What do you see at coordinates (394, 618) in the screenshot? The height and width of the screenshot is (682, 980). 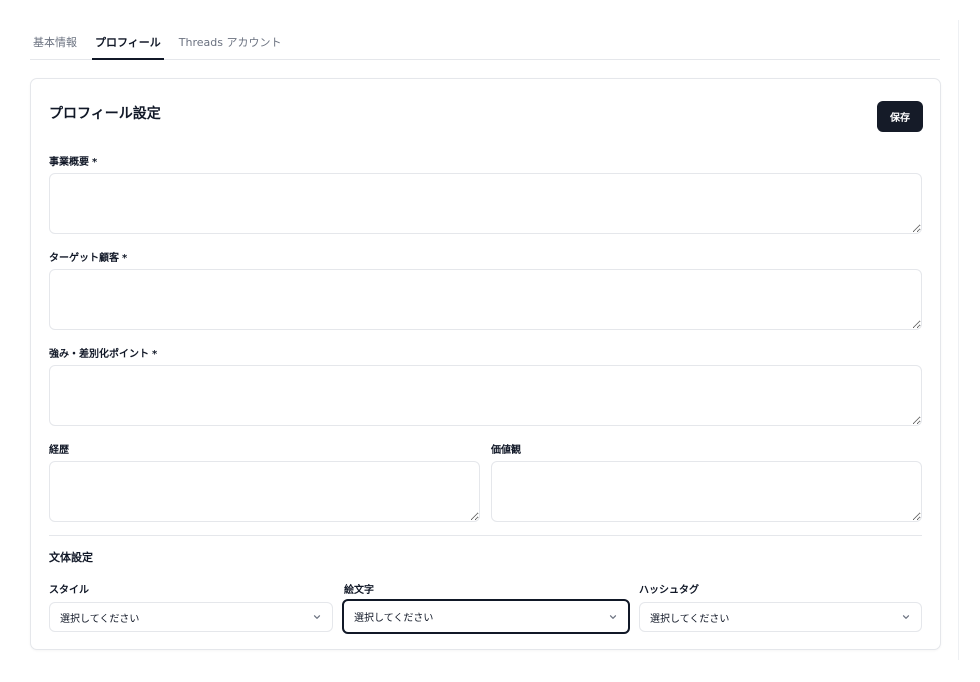 I see `emoji-select-value: 選択してください` at bounding box center [394, 618].